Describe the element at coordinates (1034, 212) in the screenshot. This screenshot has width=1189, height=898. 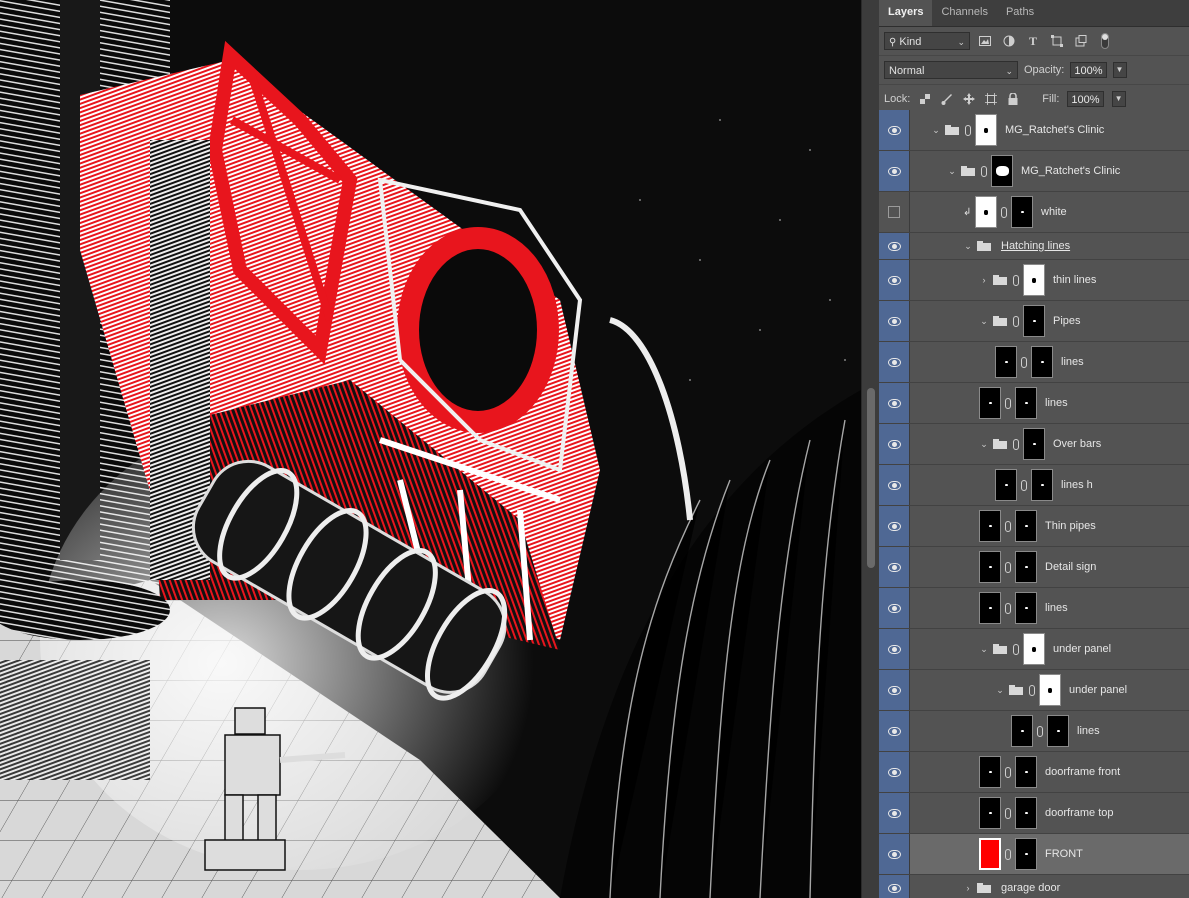
I see `layer-row: ↲ white` at that location.